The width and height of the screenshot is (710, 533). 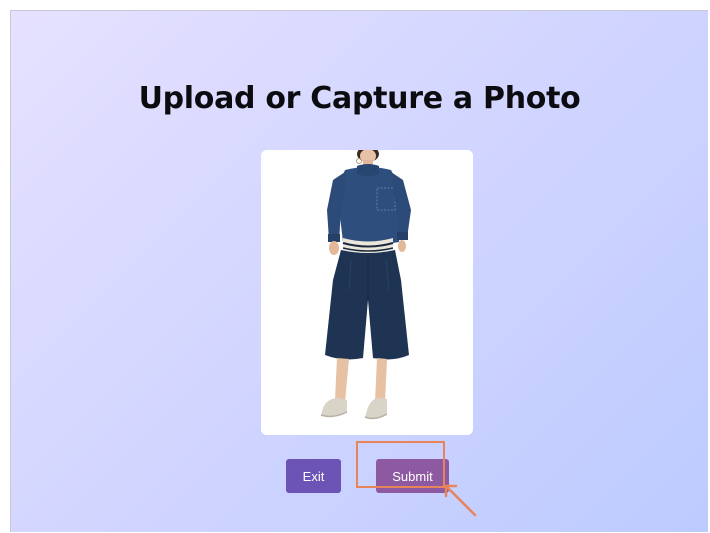 What do you see at coordinates (412, 476) in the screenshot?
I see `submit-button: Submit` at bounding box center [412, 476].